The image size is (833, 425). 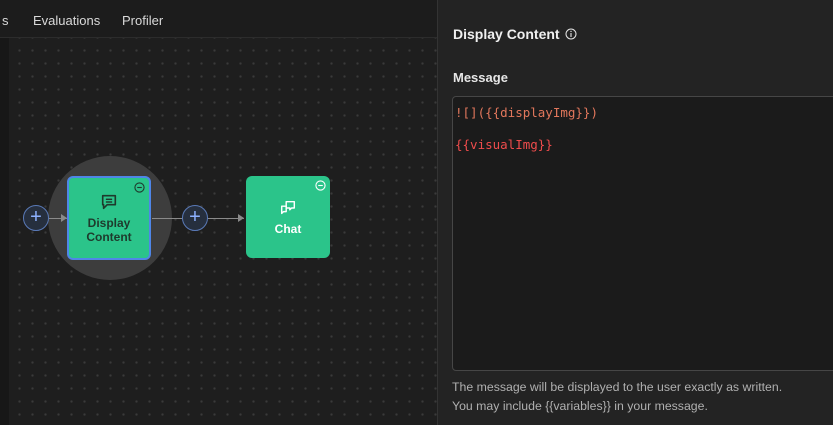 What do you see at coordinates (288, 217) in the screenshot?
I see `chat-node: Chat` at bounding box center [288, 217].